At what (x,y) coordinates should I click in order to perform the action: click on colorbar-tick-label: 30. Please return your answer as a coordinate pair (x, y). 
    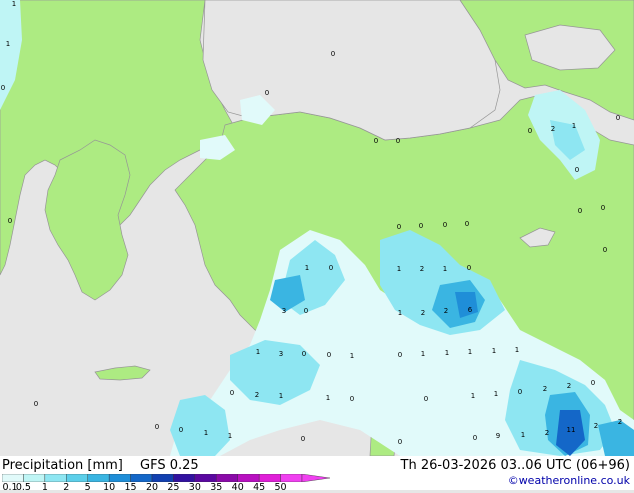
    Looking at the image, I should click on (194, 487).